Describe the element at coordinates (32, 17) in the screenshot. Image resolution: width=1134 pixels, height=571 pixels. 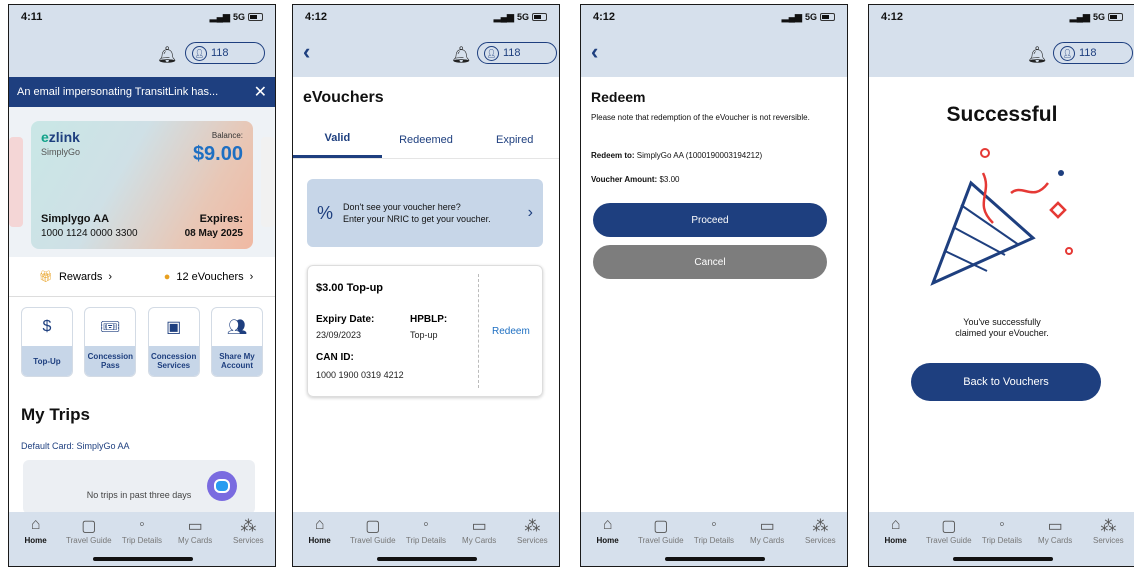
I see `status-time: 4:11` at that location.